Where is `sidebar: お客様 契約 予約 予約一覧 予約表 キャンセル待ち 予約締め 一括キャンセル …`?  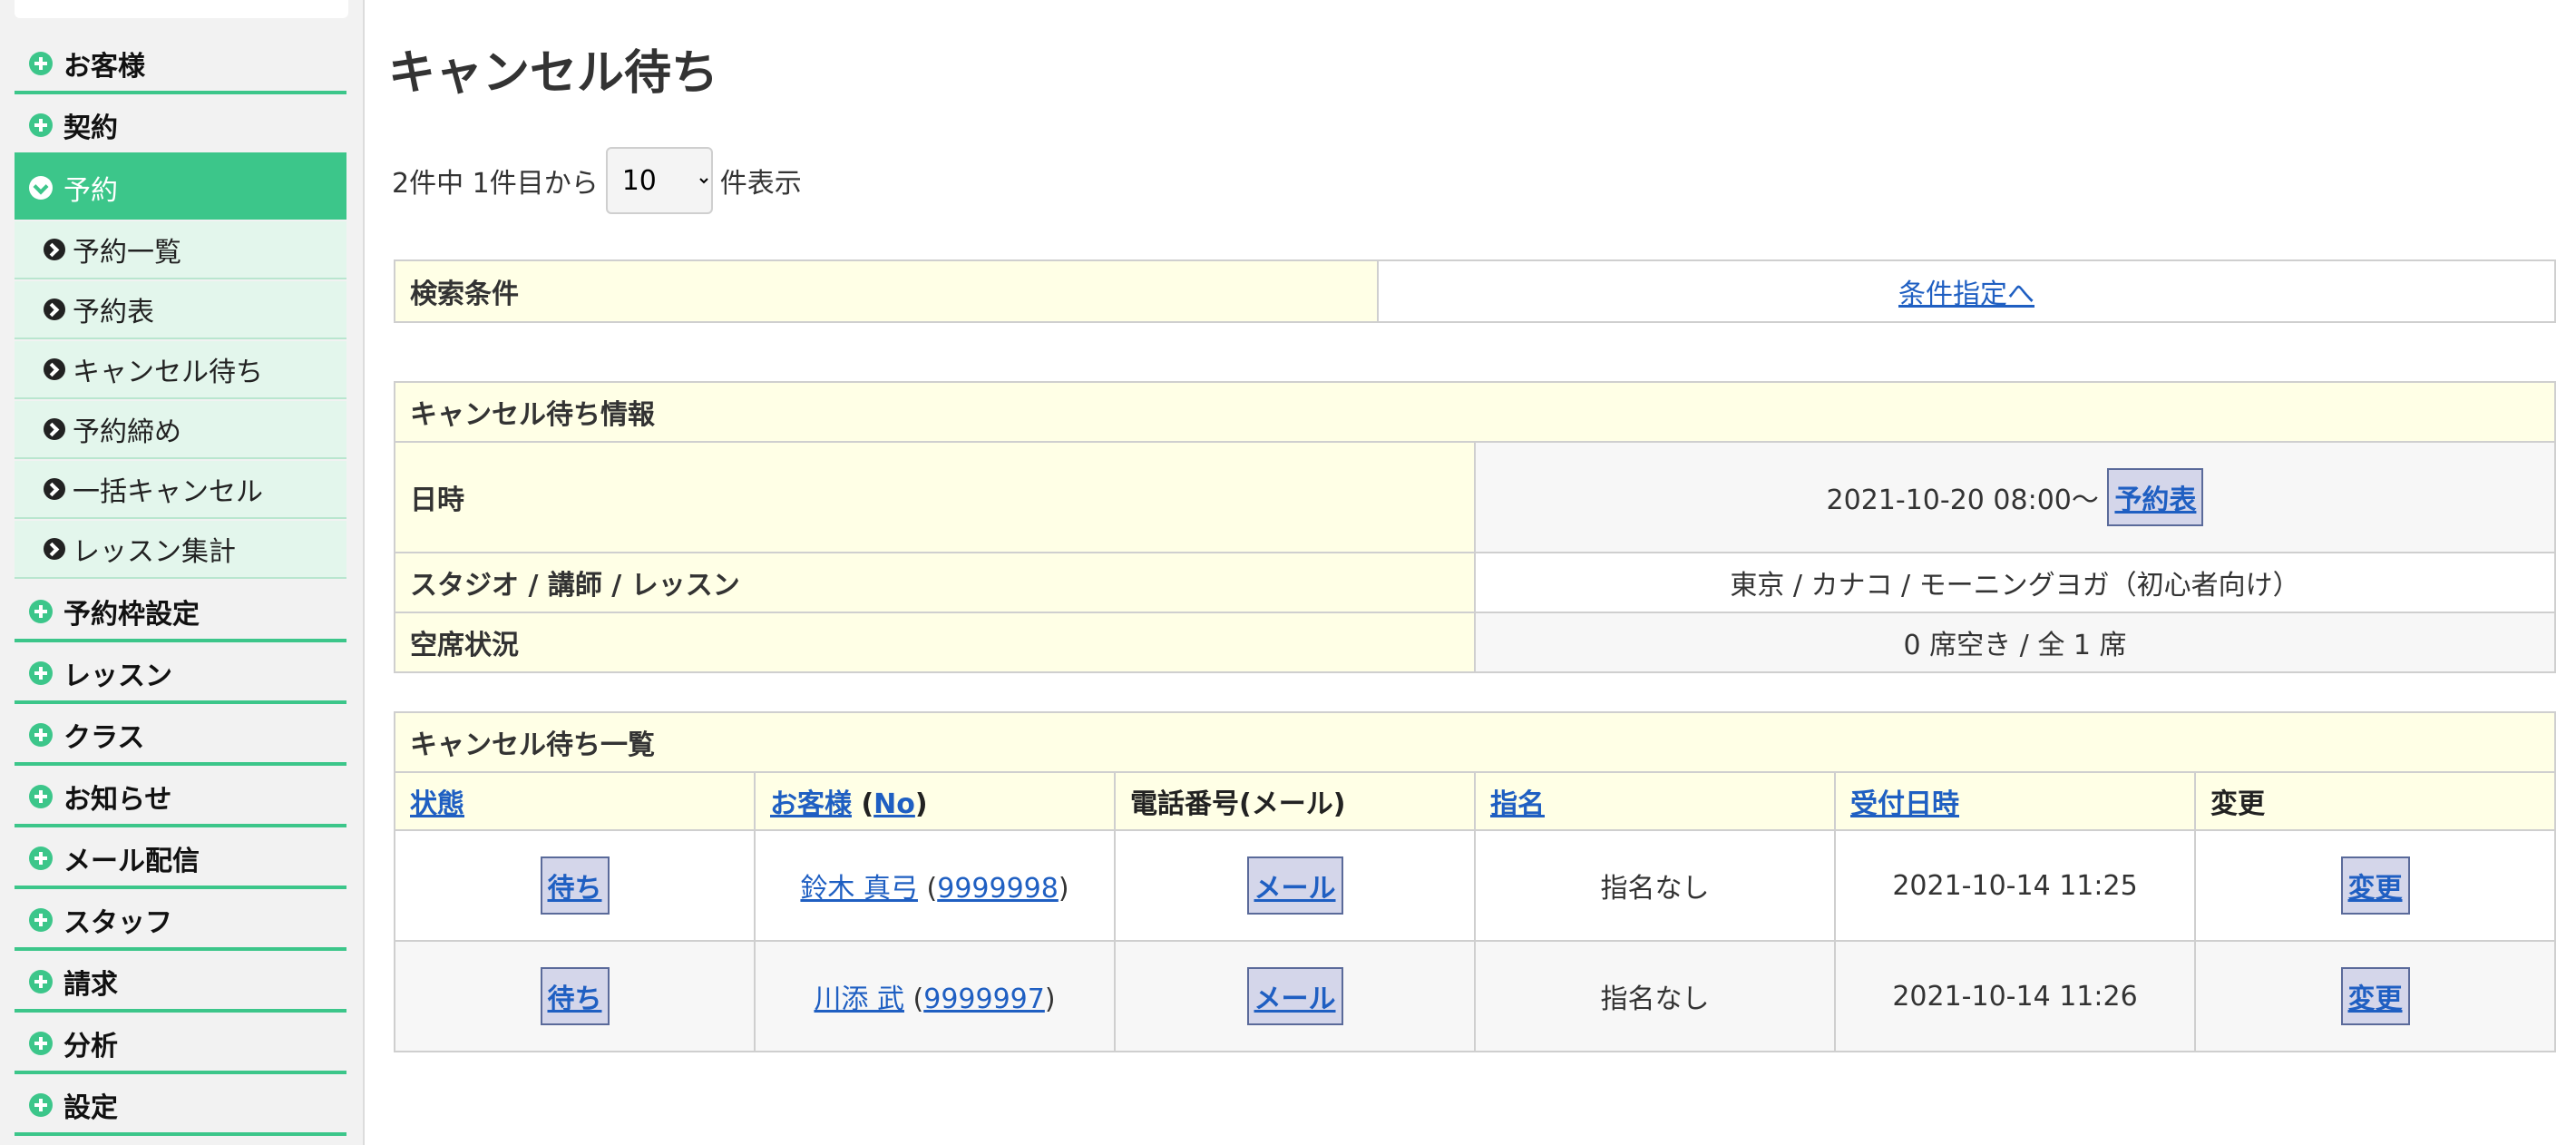
sidebar: お客様 契約 予約 予約一覧 予約表 キャンセル待ち 予約締め 一括キャンセル … is located at coordinates (182, 572).